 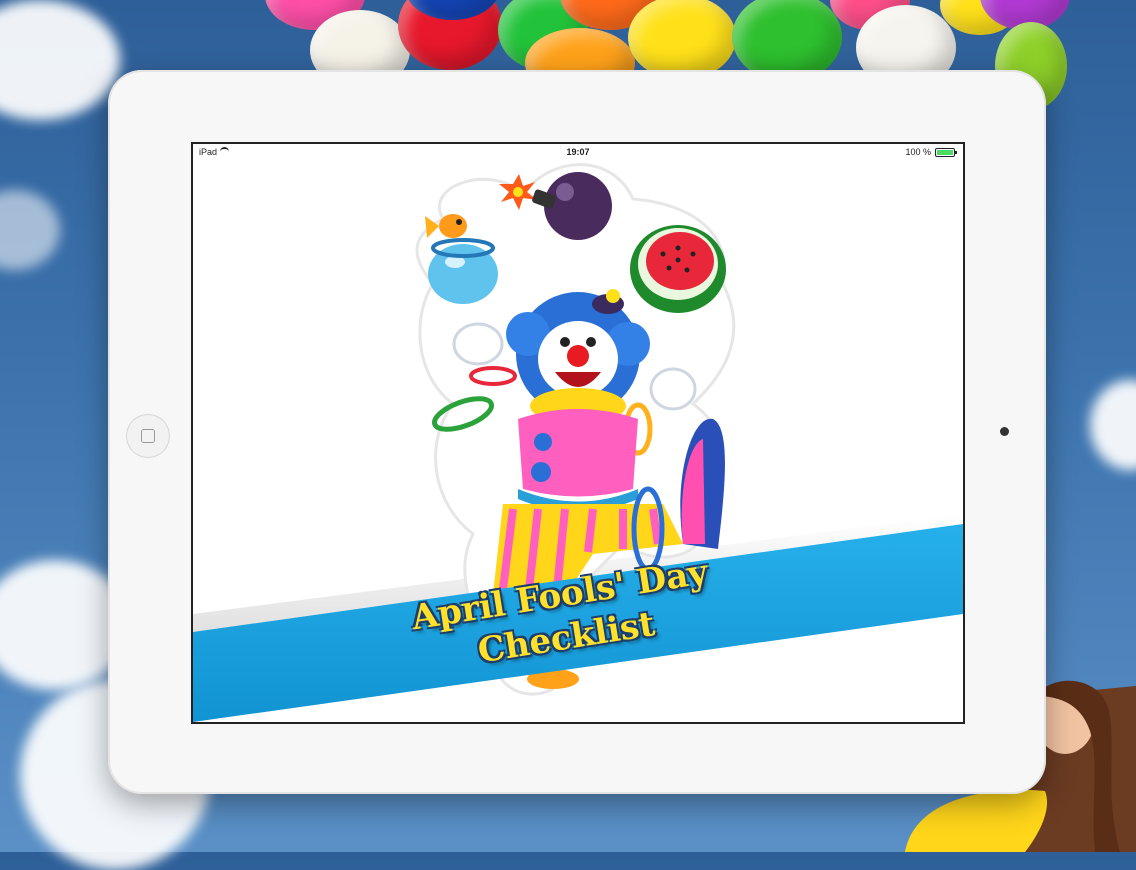 I want to click on cloud-right, so click(x=1113, y=425).